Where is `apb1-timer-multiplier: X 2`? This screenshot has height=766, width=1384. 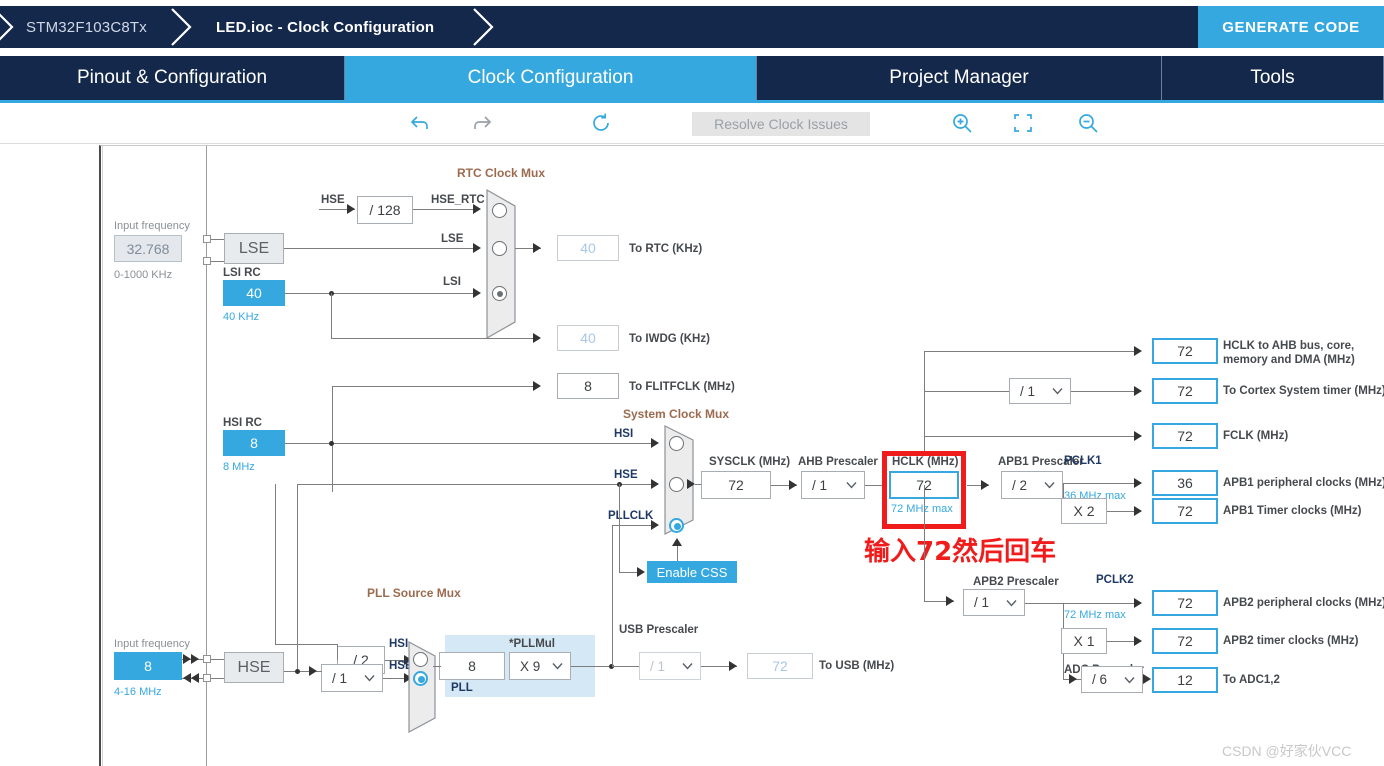 apb1-timer-multiplier: X 2 is located at coordinates (1084, 511).